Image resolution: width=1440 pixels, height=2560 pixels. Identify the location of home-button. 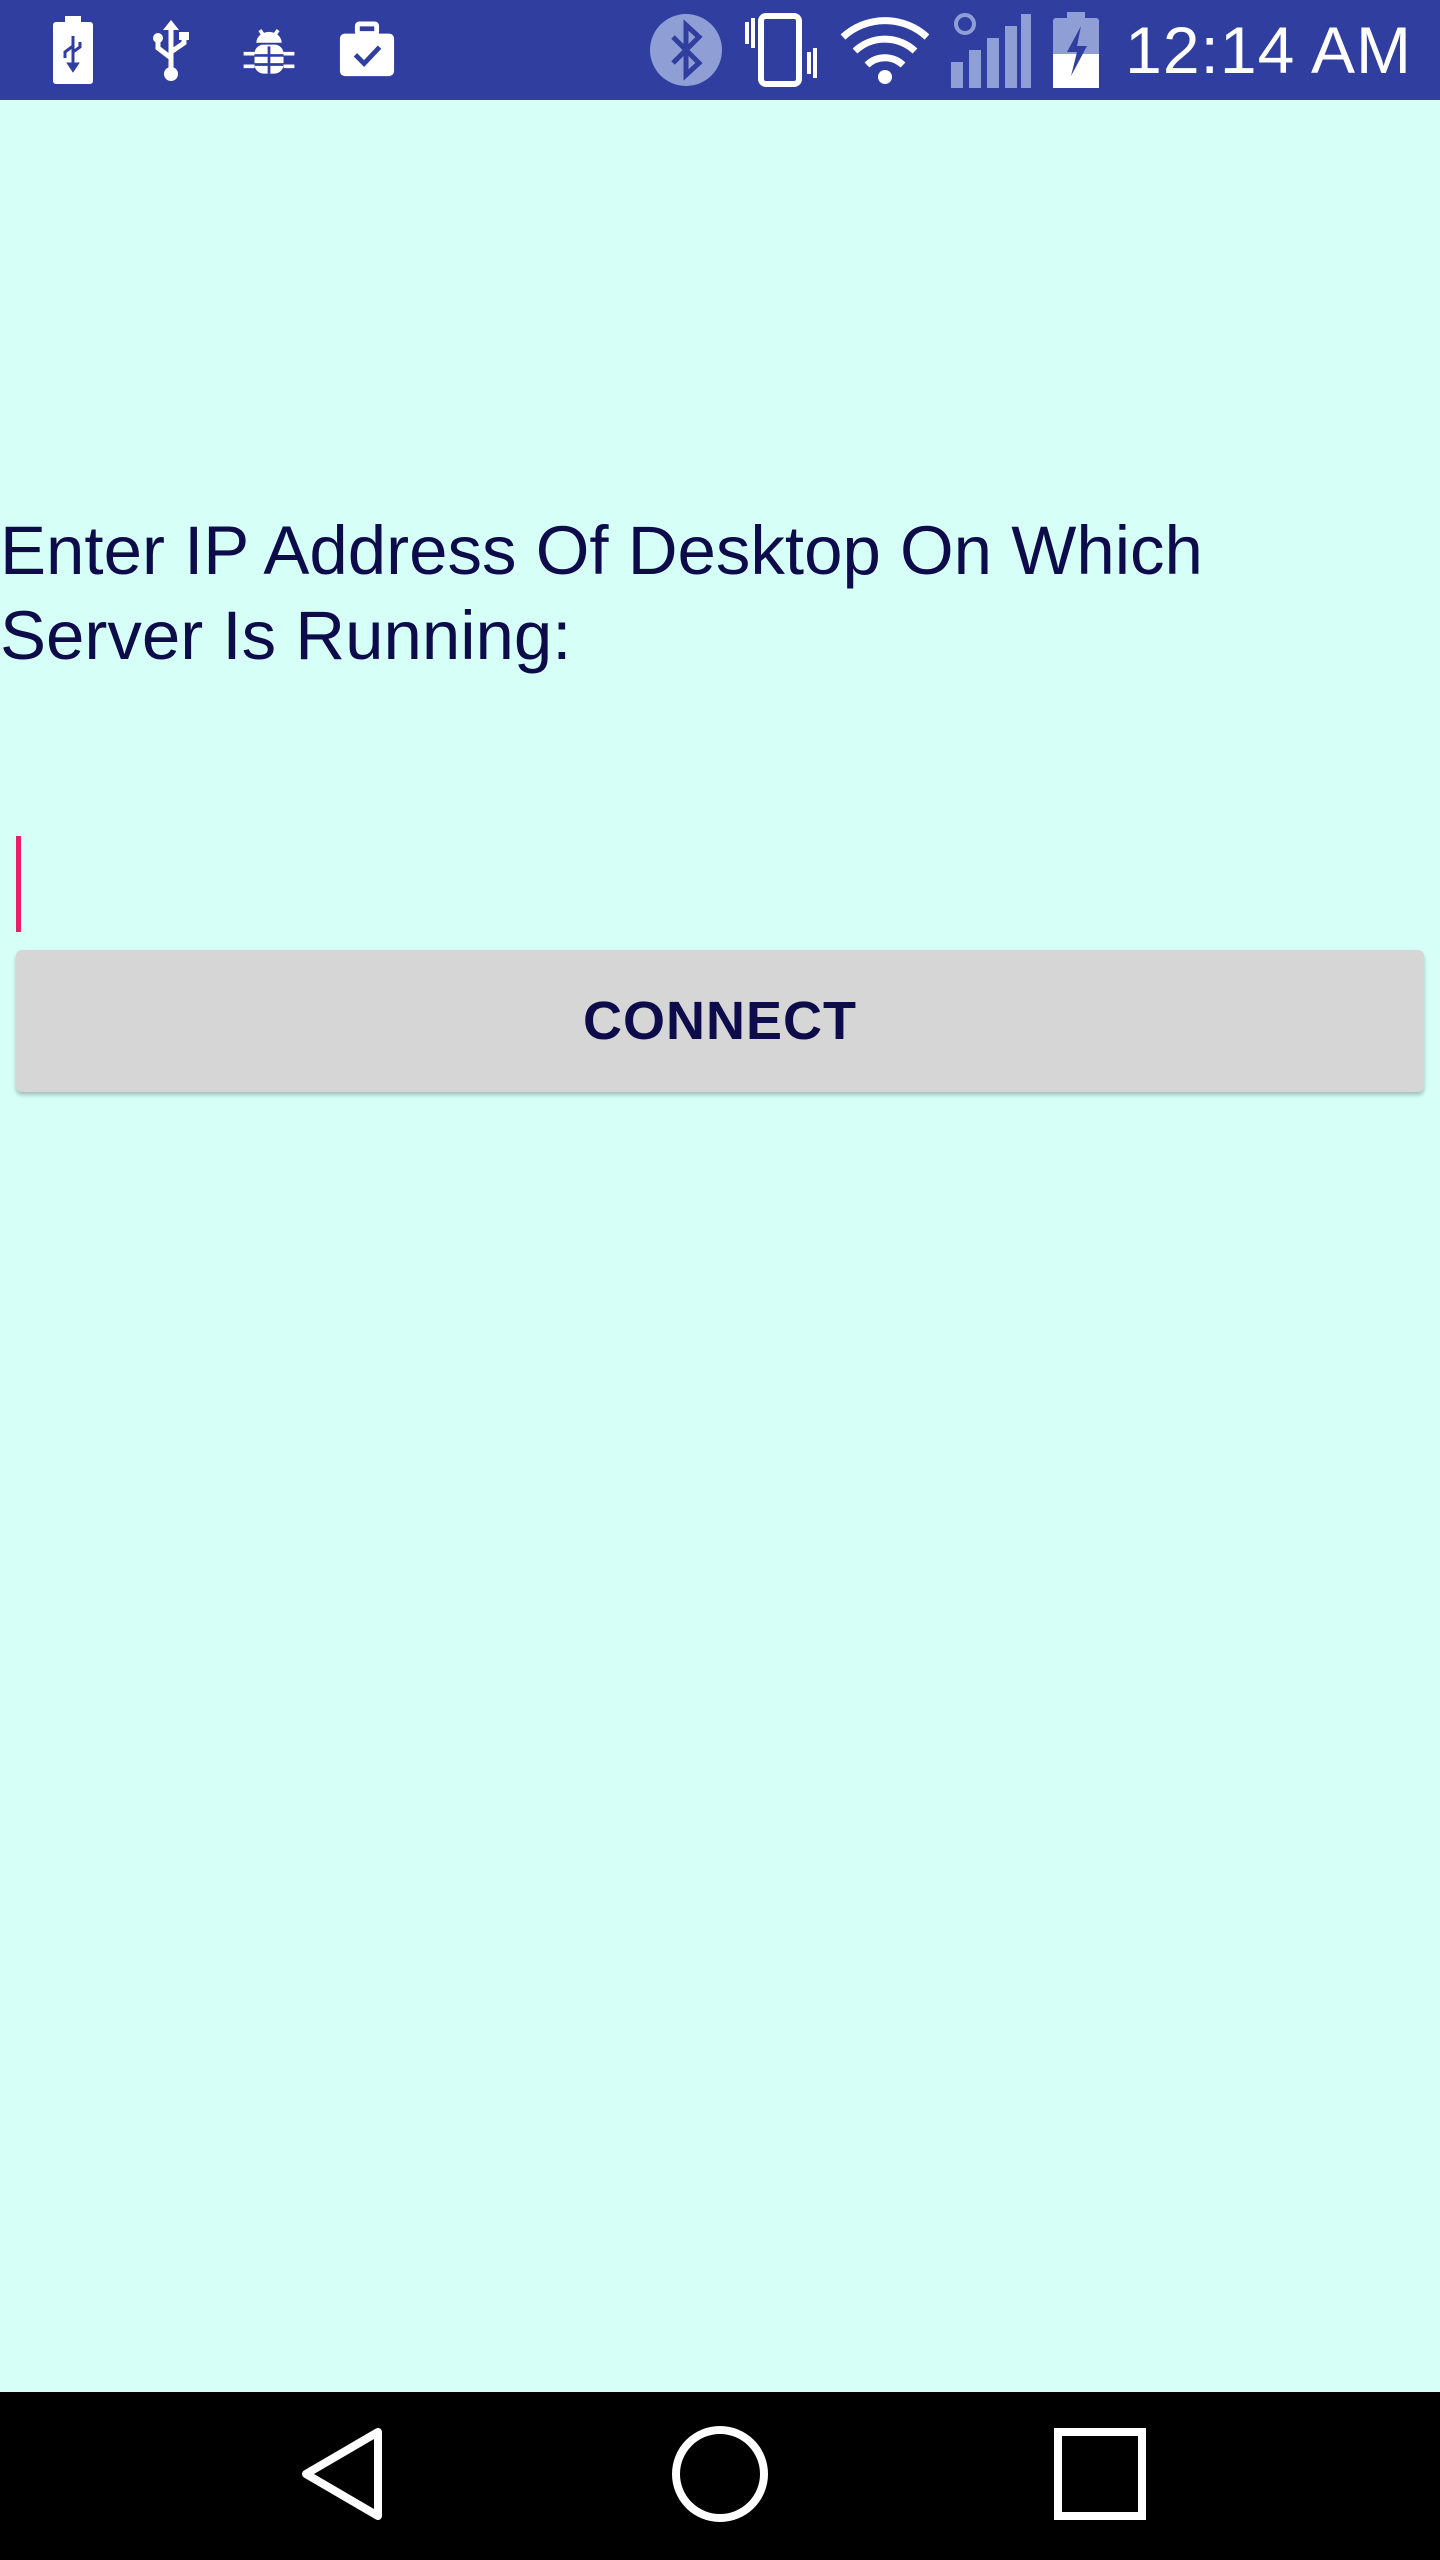
(720, 2476).